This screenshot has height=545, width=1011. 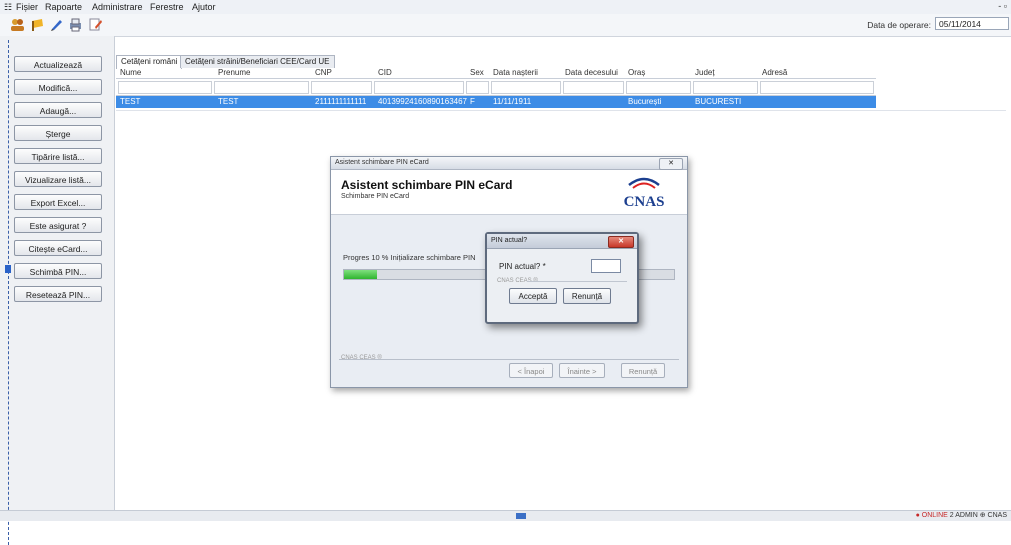 I want to click on back-button: < Înapoi, so click(x=531, y=370).